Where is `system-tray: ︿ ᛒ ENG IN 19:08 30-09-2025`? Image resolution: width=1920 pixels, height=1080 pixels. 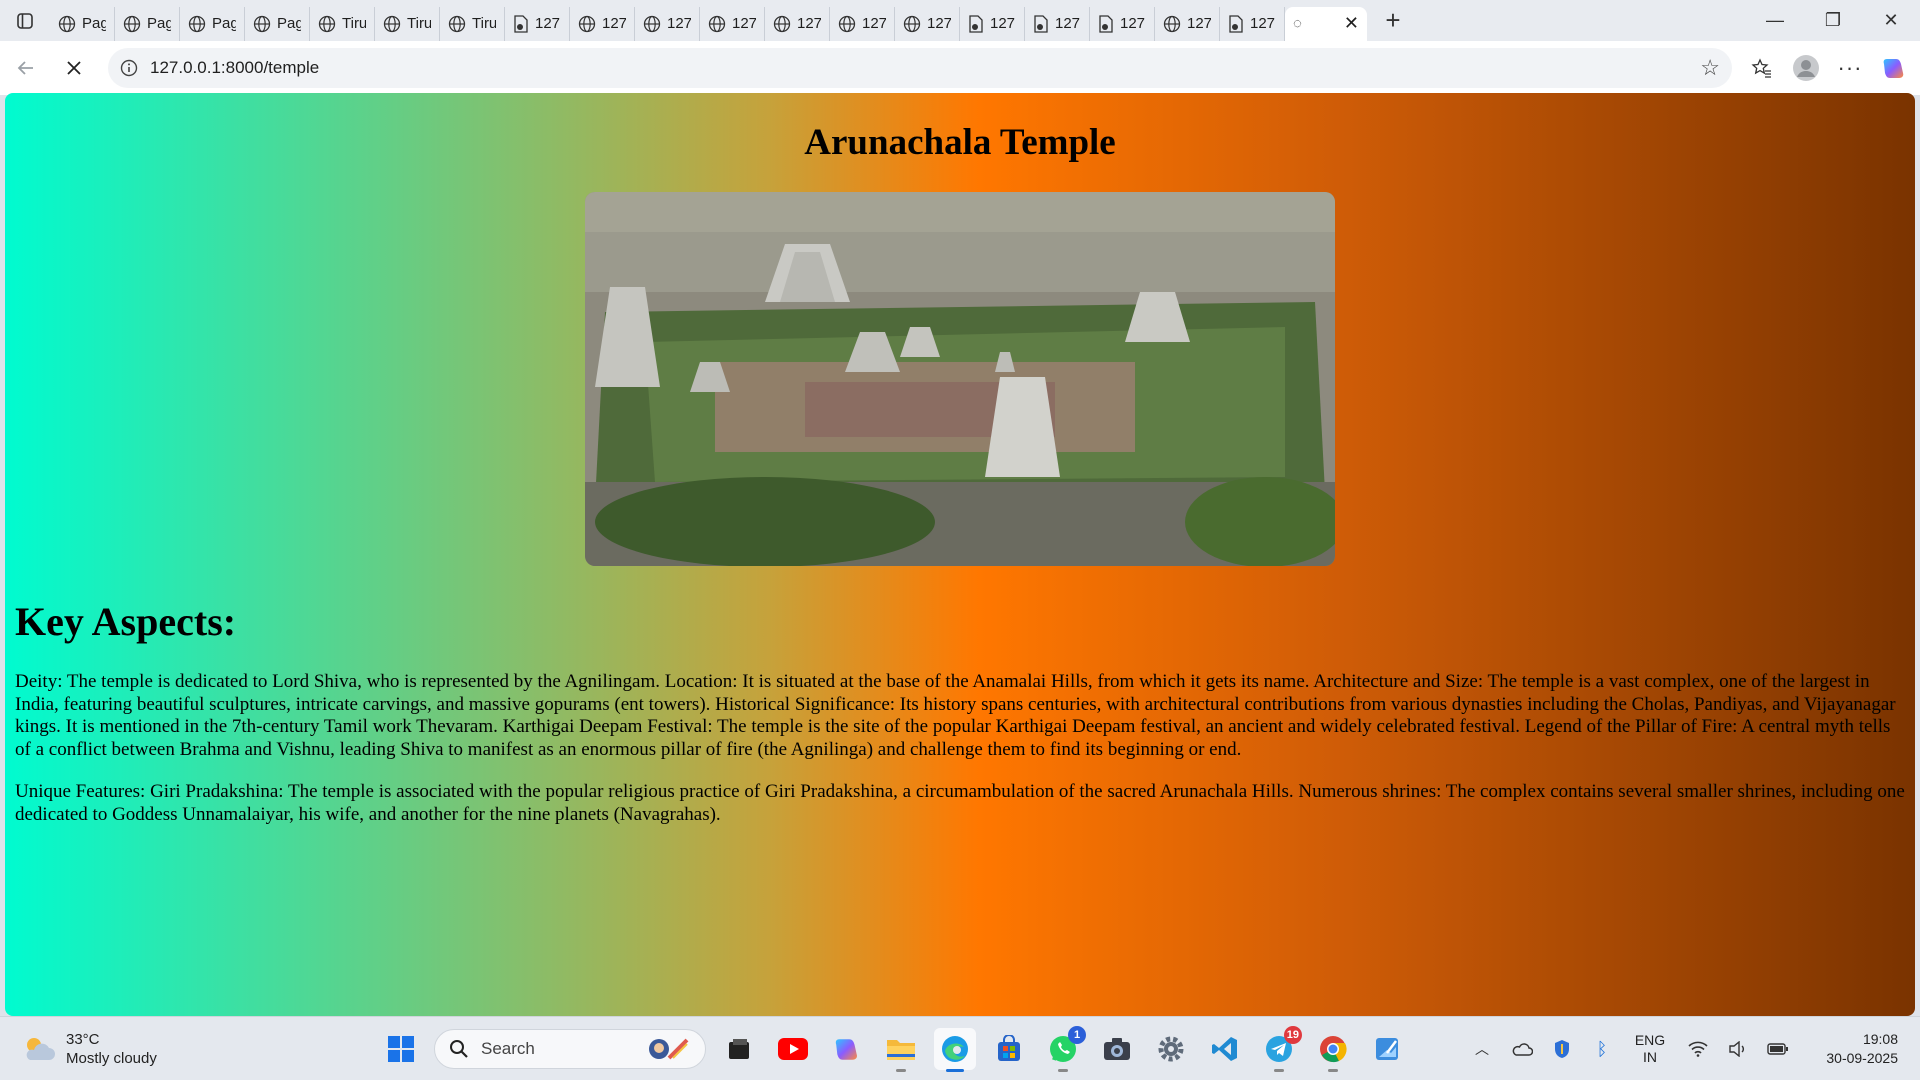
system-tray: ︿ ᛒ ENG IN 19:08 30-09-2025 is located at coordinates (1691, 1048).